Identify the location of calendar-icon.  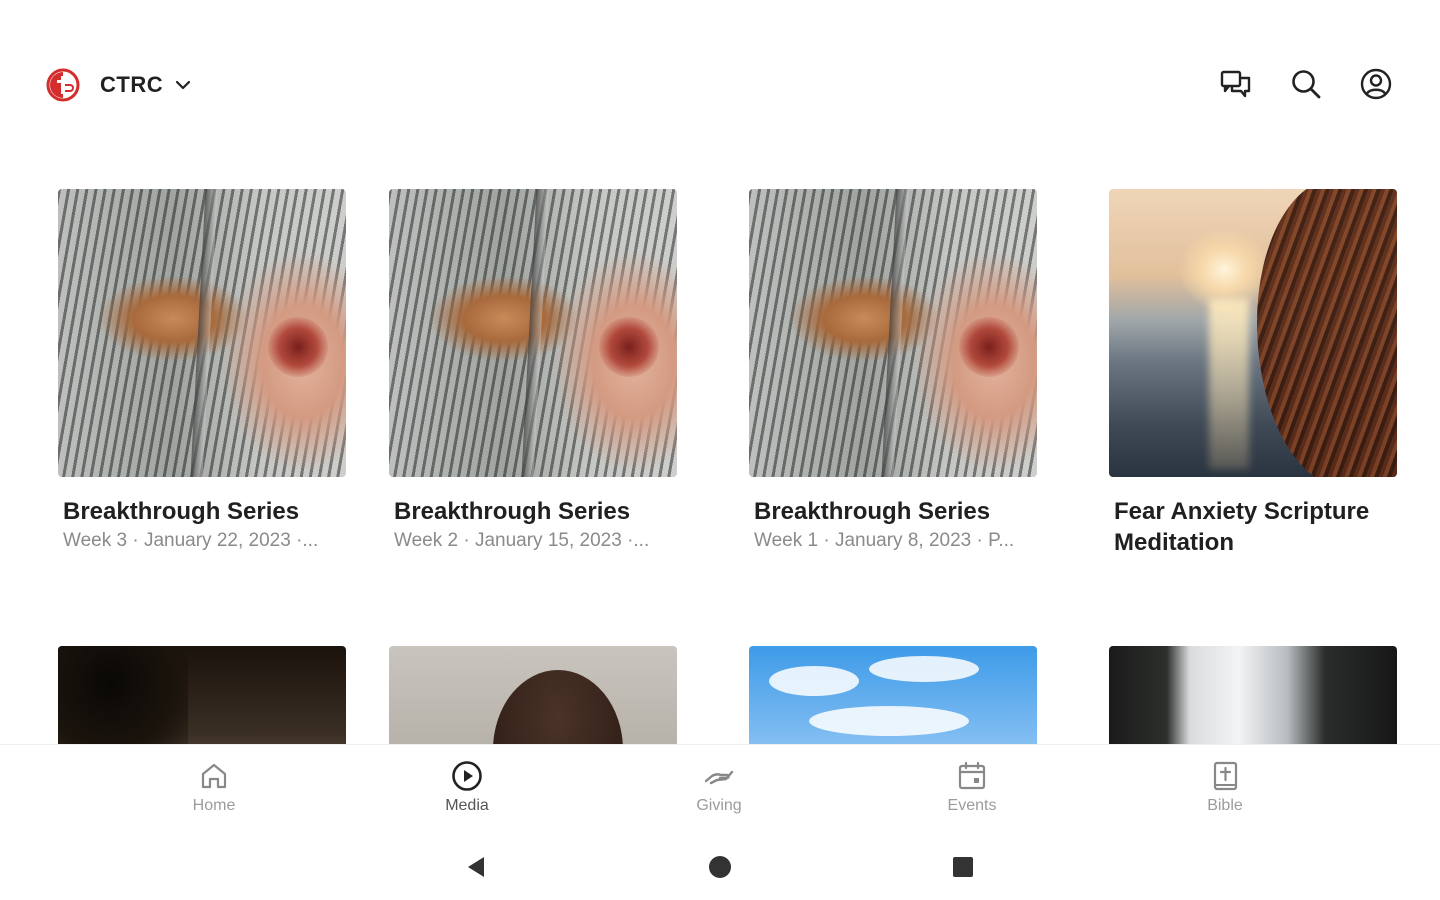
(972, 775).